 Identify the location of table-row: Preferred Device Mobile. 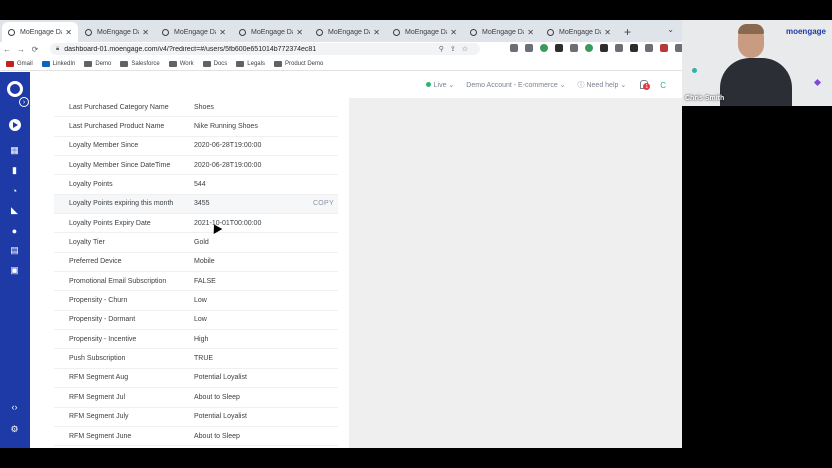
(196, 263).